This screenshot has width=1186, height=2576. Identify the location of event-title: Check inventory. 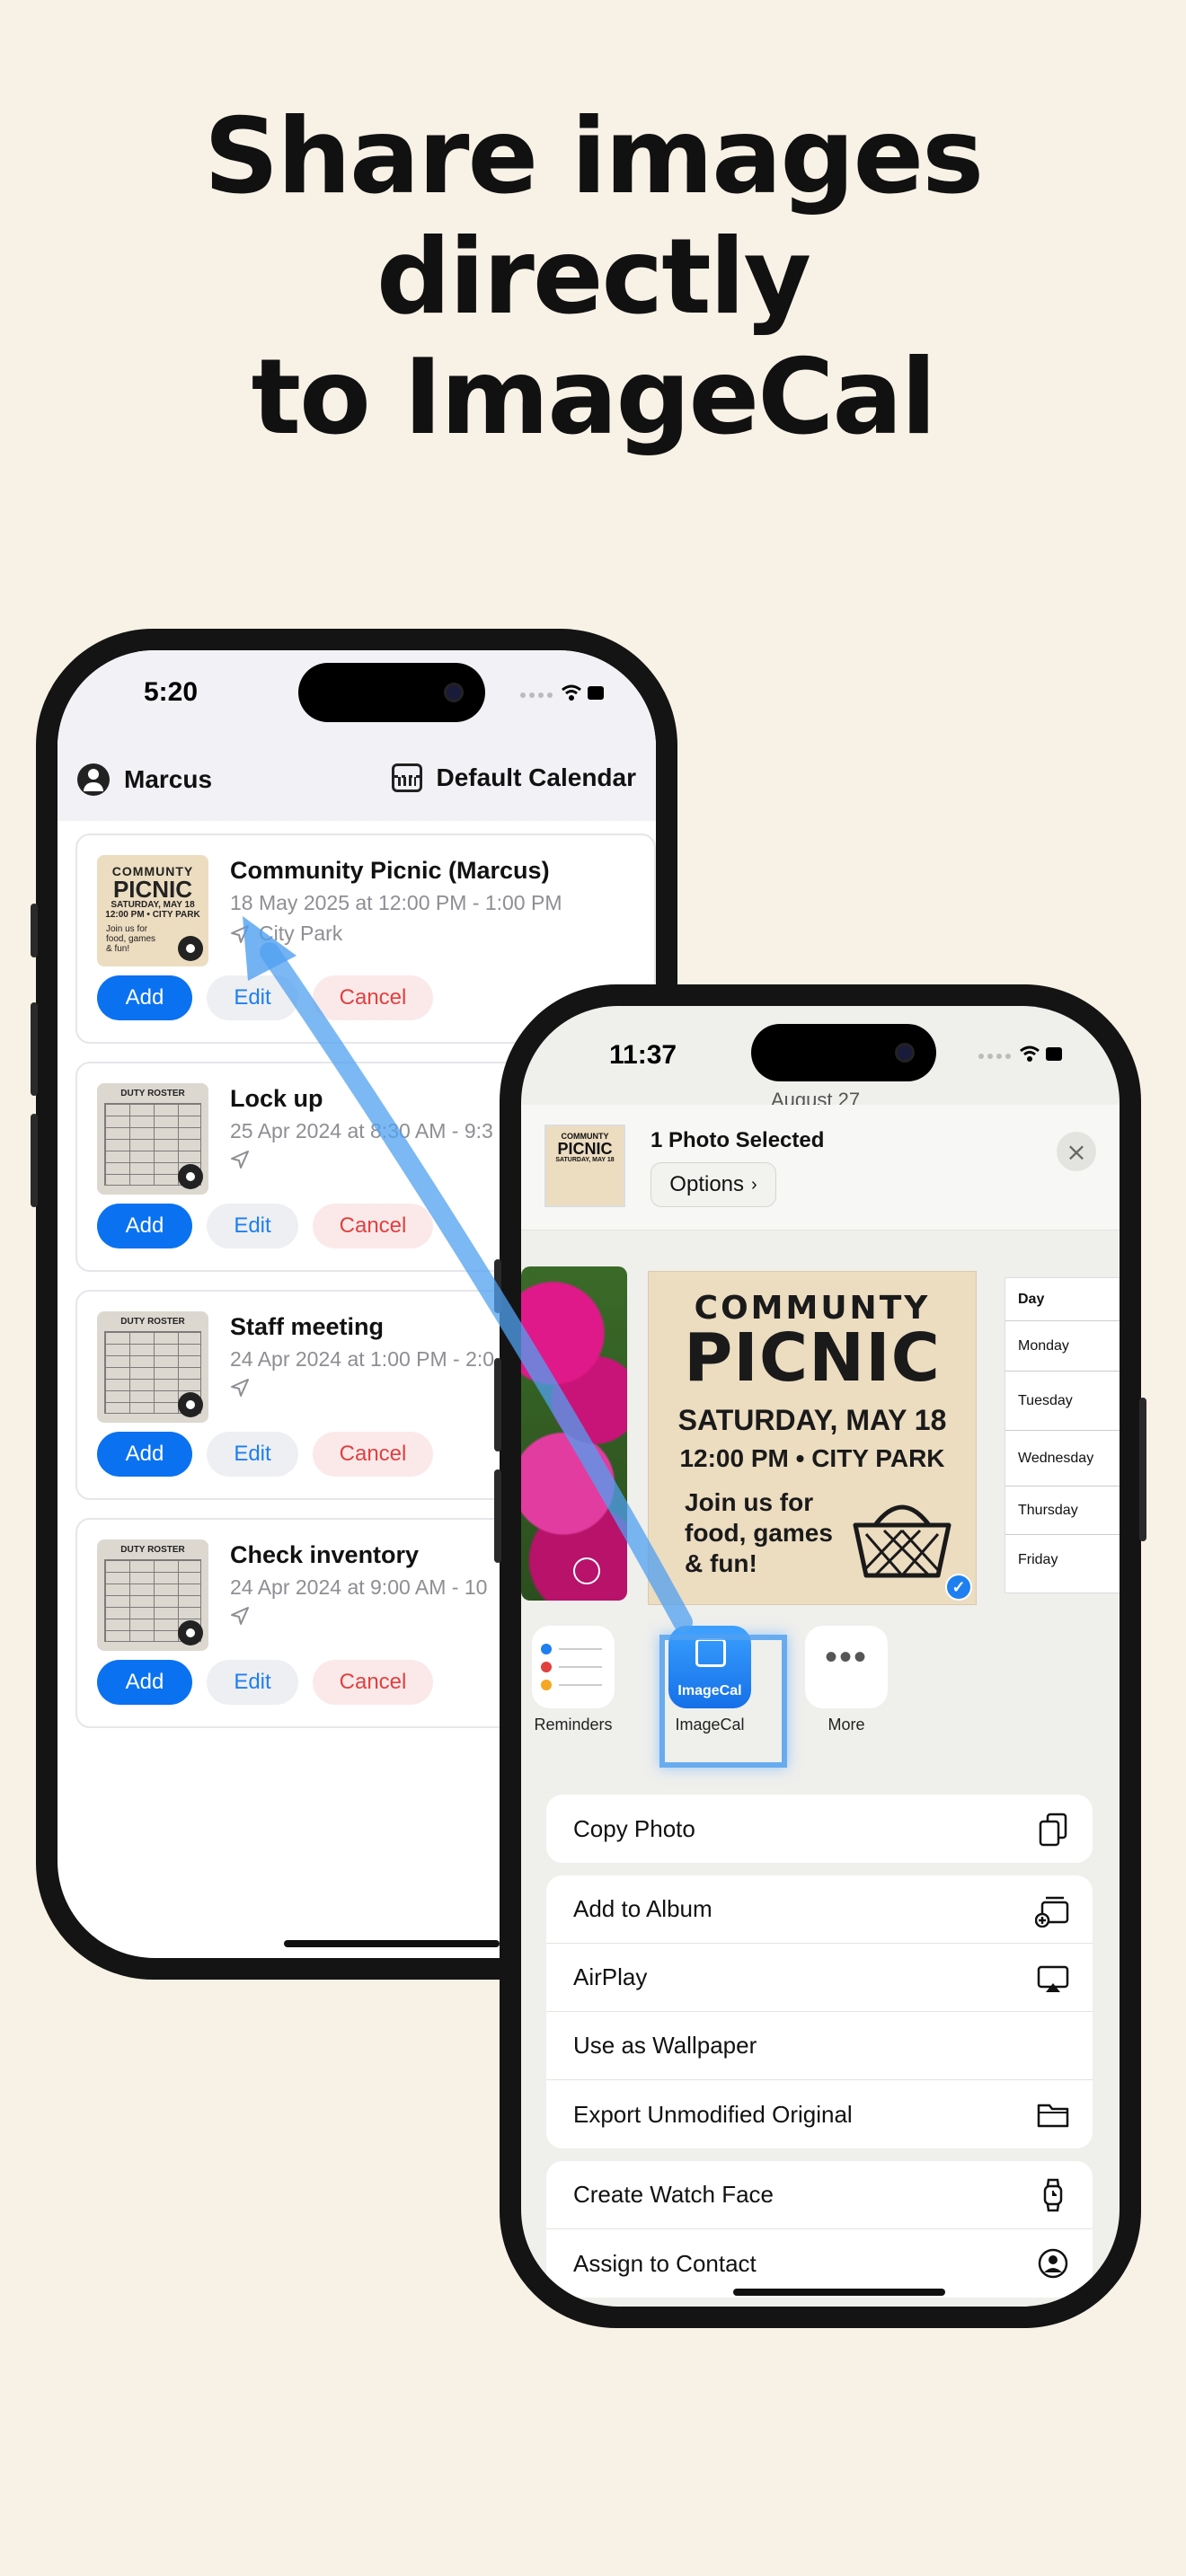
(325, 1554).